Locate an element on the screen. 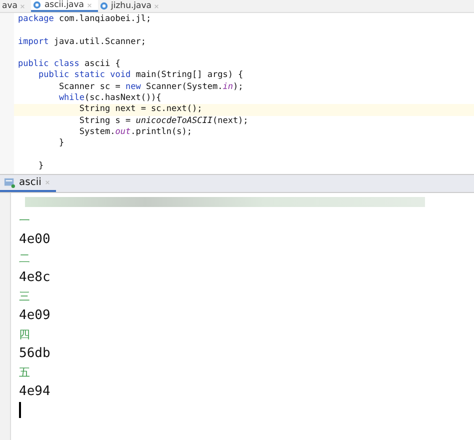 Image resolution: width=474 pixels, height=440 pixels. editor-tab: ava is located at coordinates (16, 6).